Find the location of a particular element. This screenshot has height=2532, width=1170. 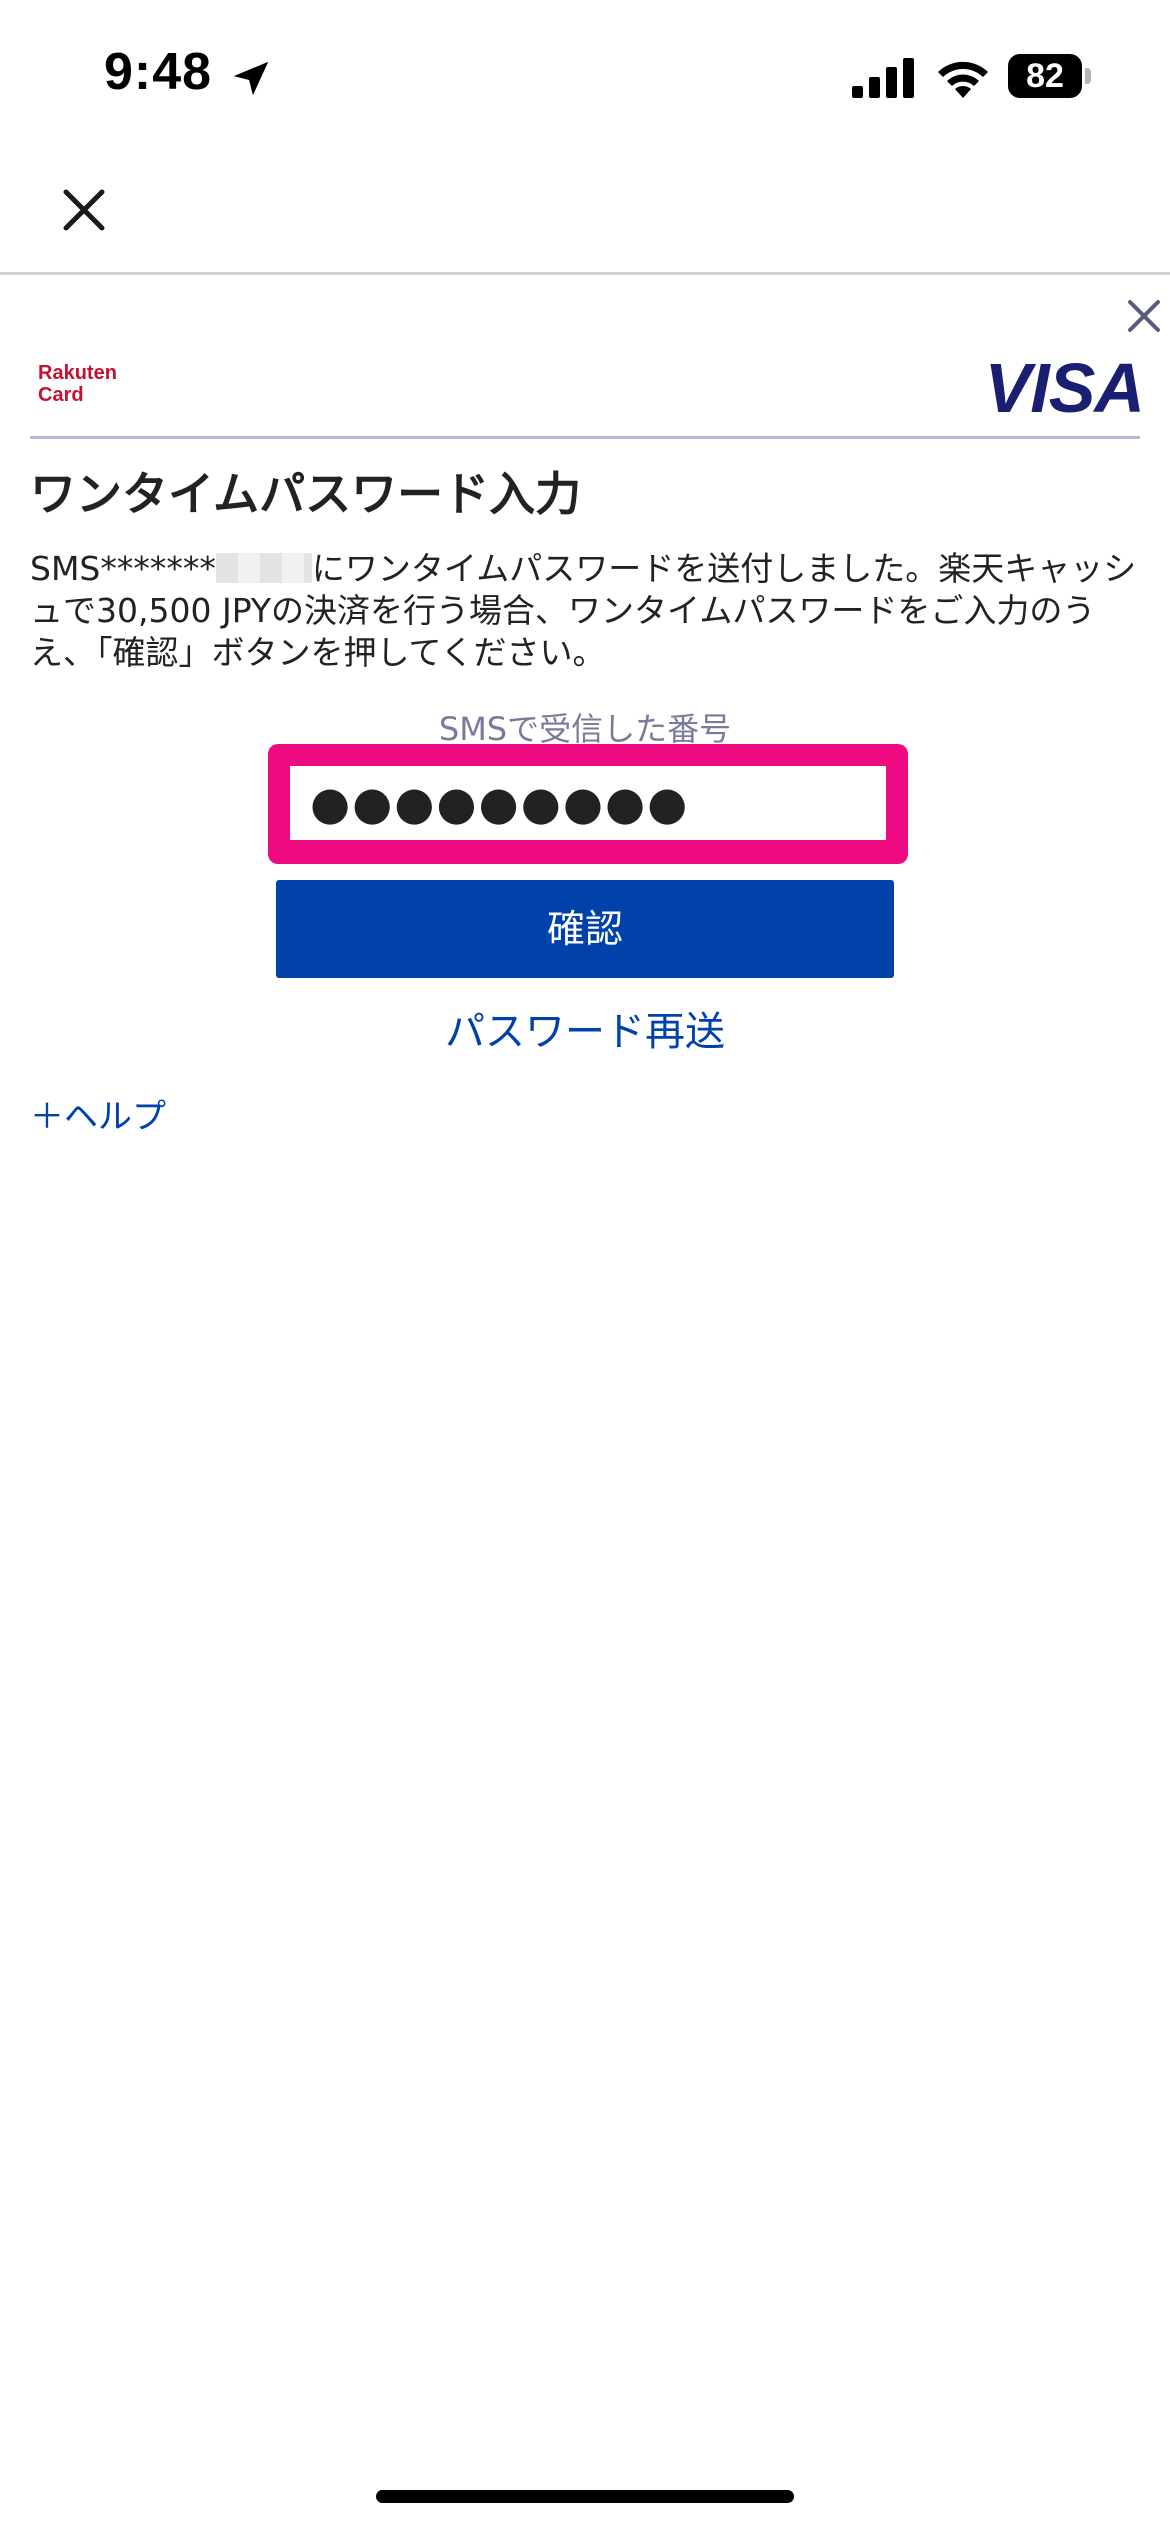

resend-password-link: パスワード再送 is located at coordinates (585, 1032).